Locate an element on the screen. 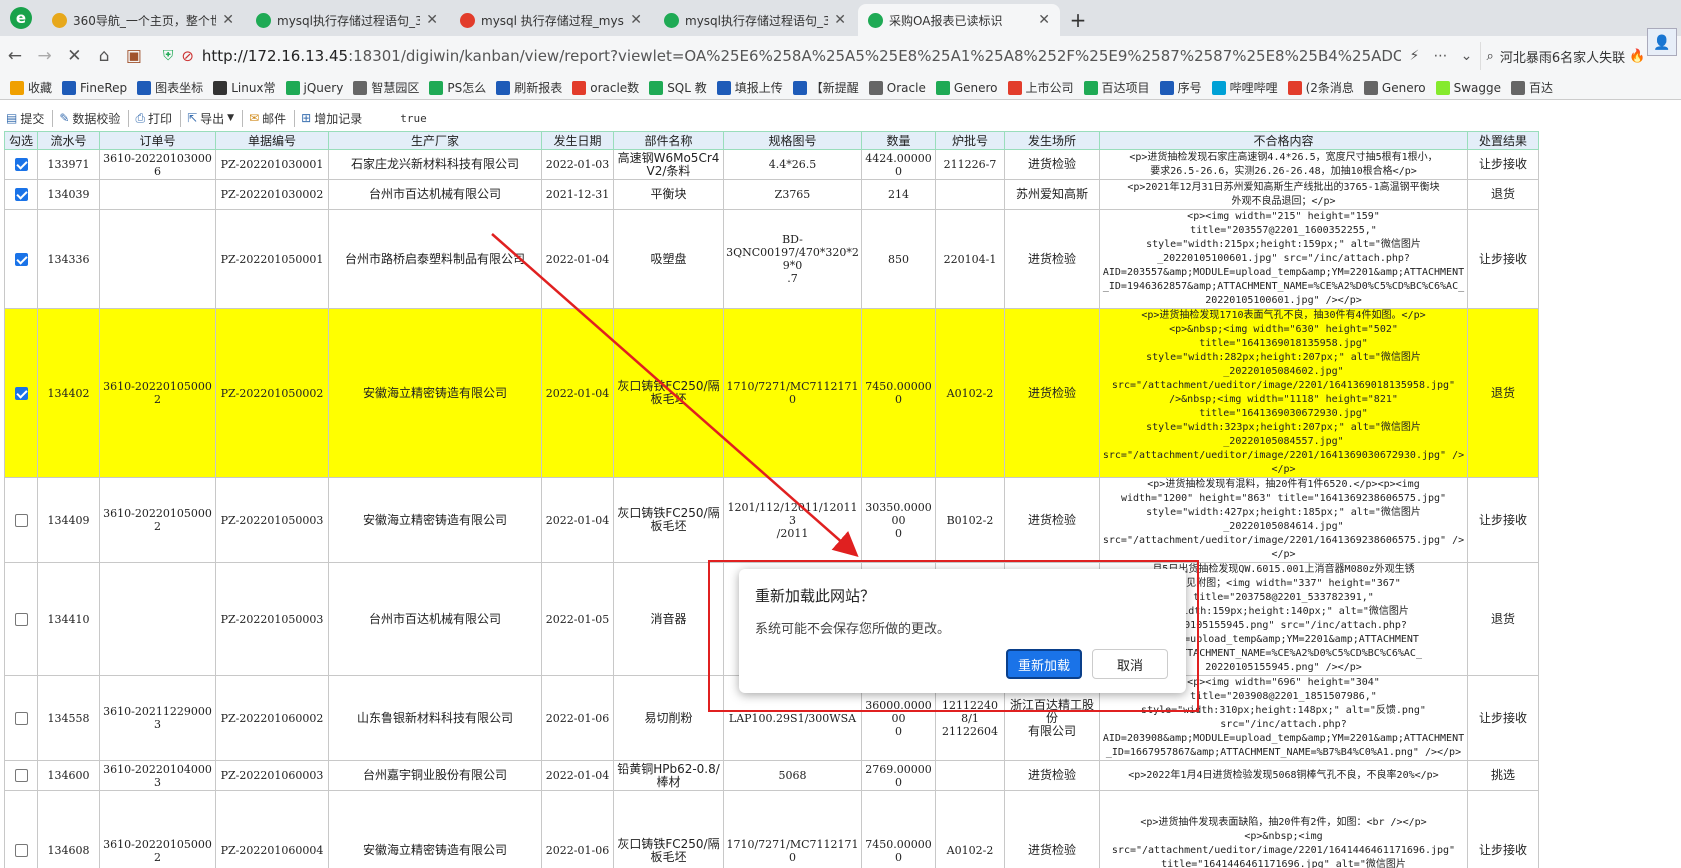 Image resolution: width=1681 pixels, height=868 pixels. cell-result: 挑选 is located at coordinates (1503, 775).